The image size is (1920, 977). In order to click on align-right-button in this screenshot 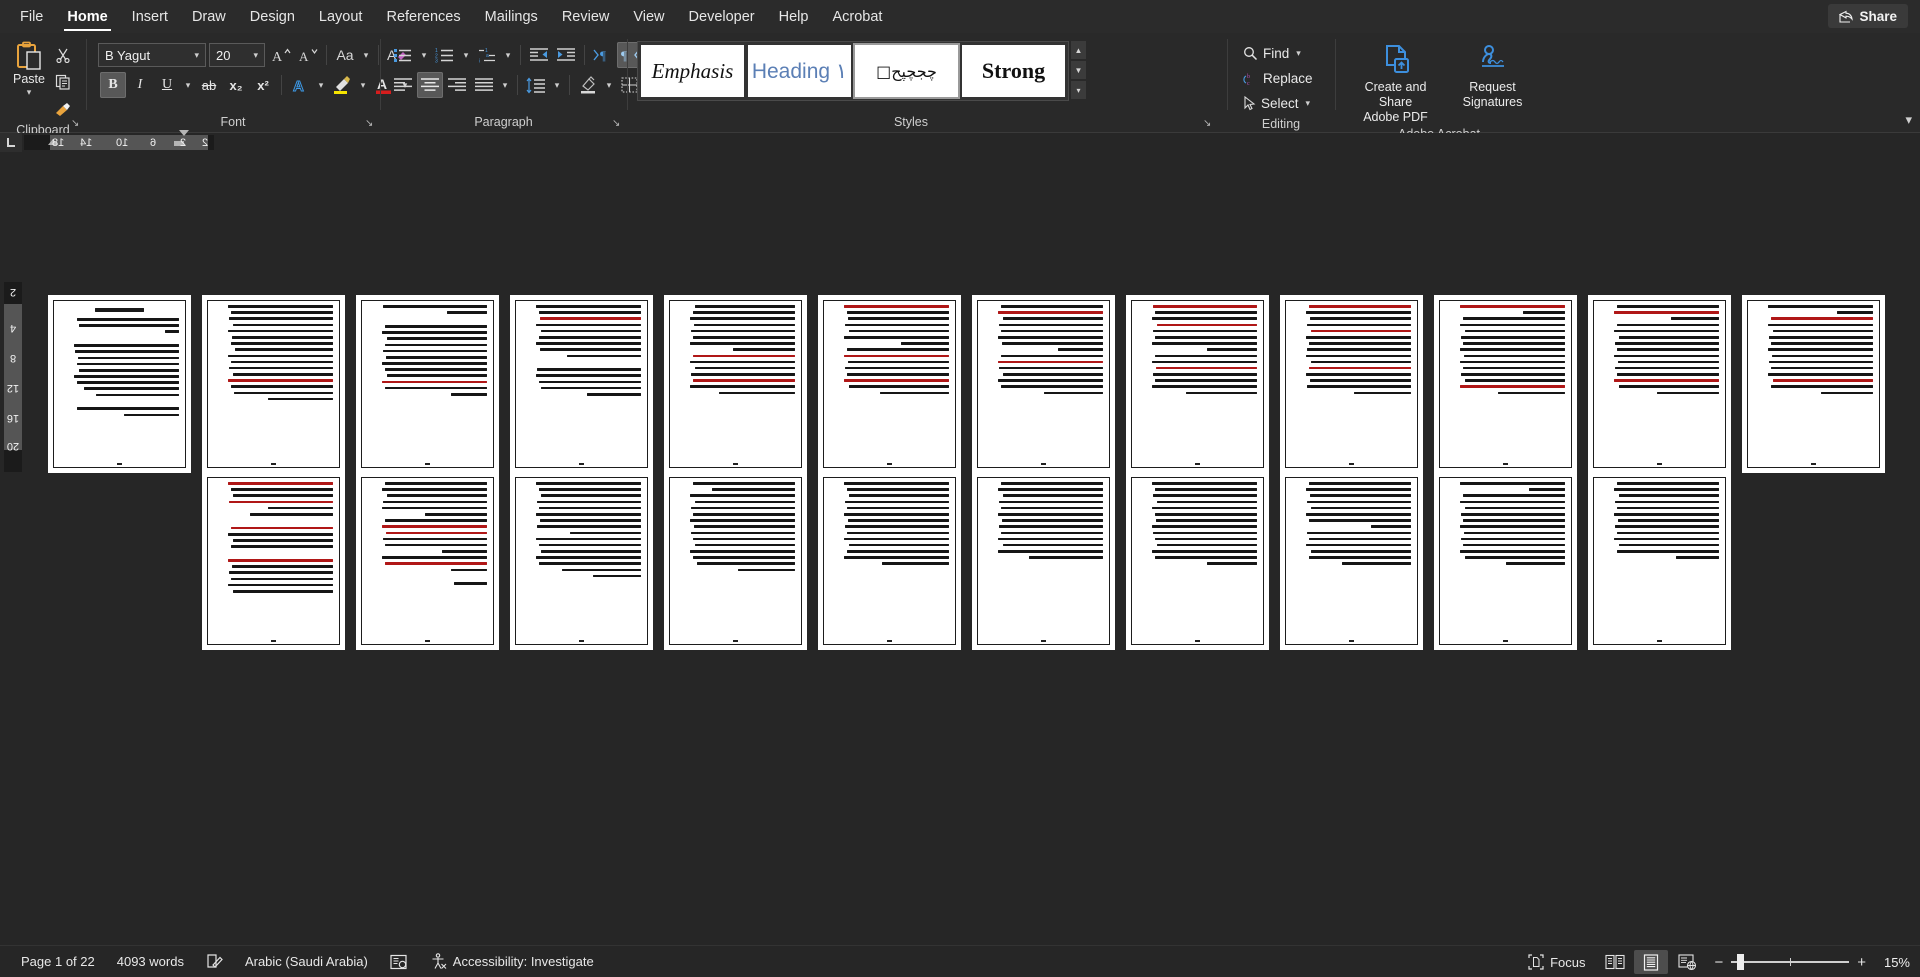, I will do `click(457, 85)`.